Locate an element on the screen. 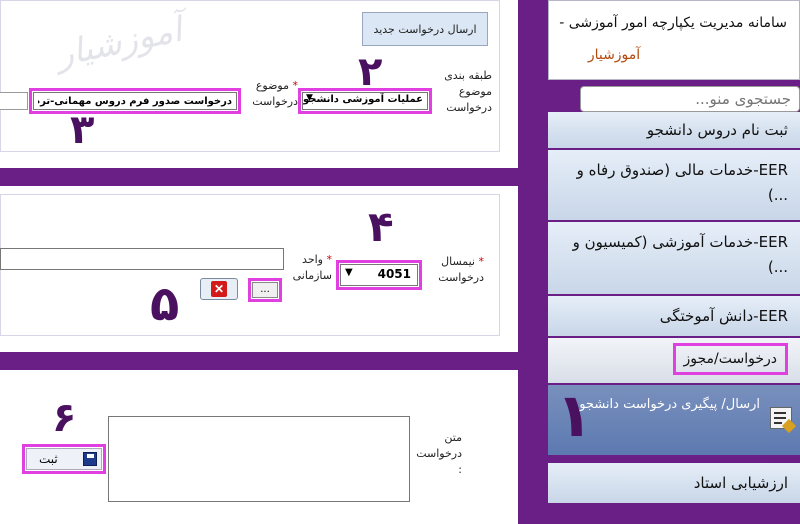 Image resolution: width=800 pixels, height=524 pixels. sidebar-item-label: درخواست/مجوز is located at coordinates (730, 359).